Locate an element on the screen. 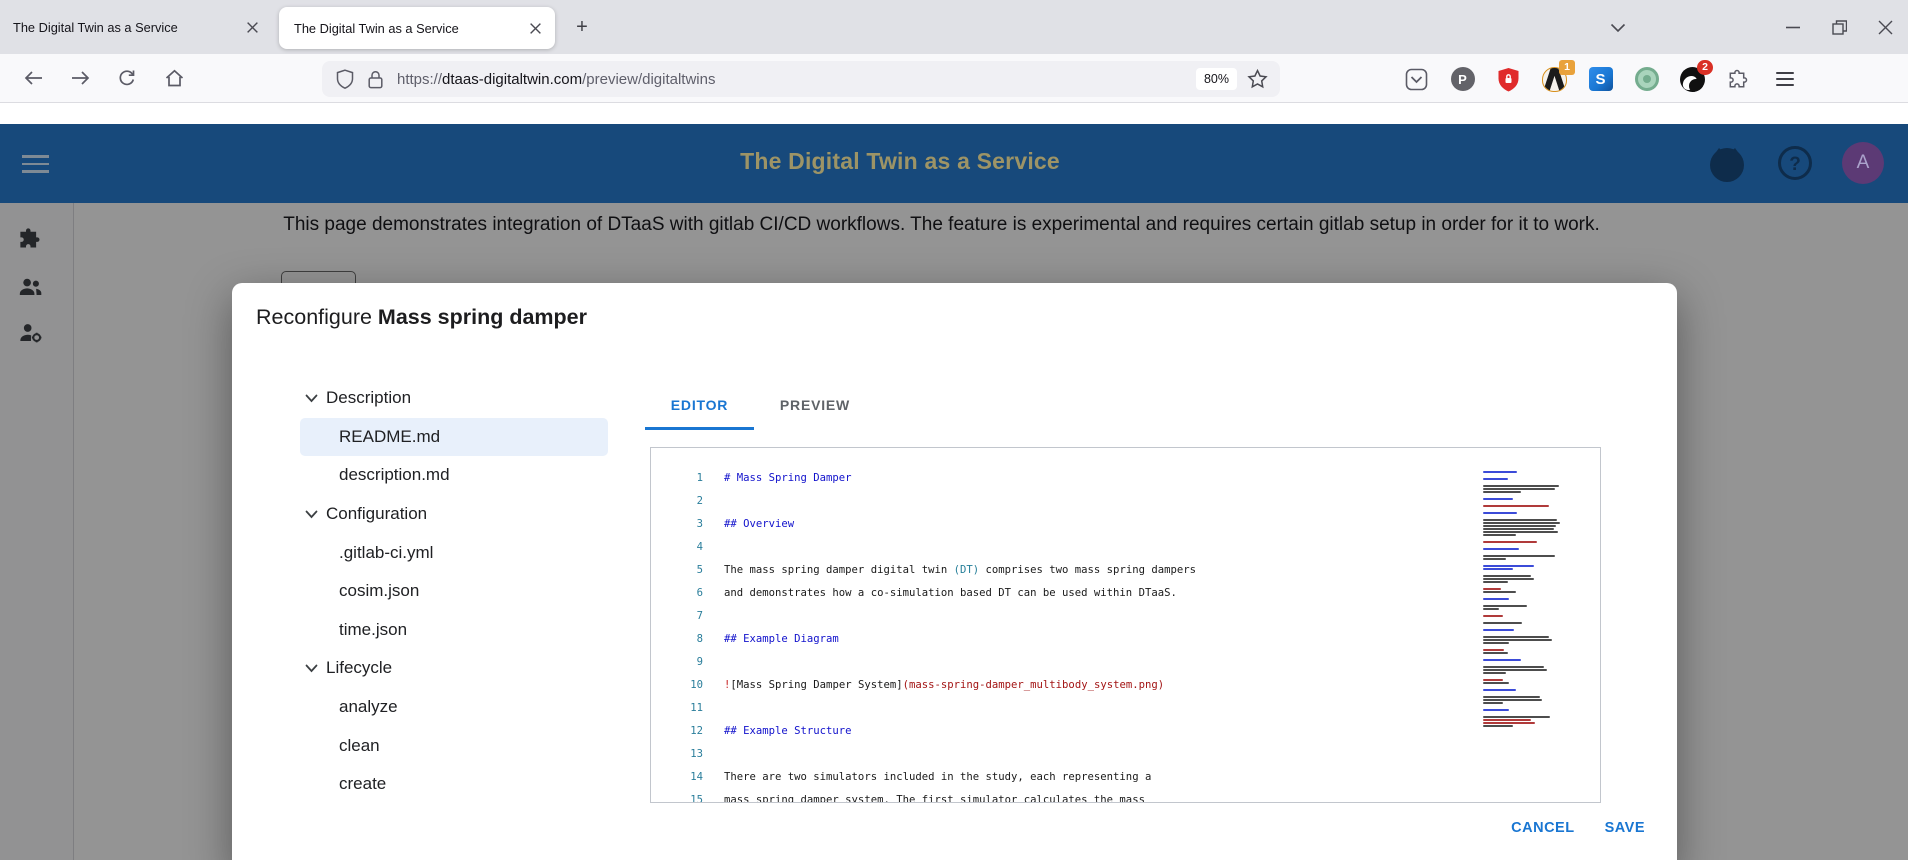 Image resolution: width=1908 pixels, height=860 pixels. adguard-shield-icon is located at coordinates (1508, 79).